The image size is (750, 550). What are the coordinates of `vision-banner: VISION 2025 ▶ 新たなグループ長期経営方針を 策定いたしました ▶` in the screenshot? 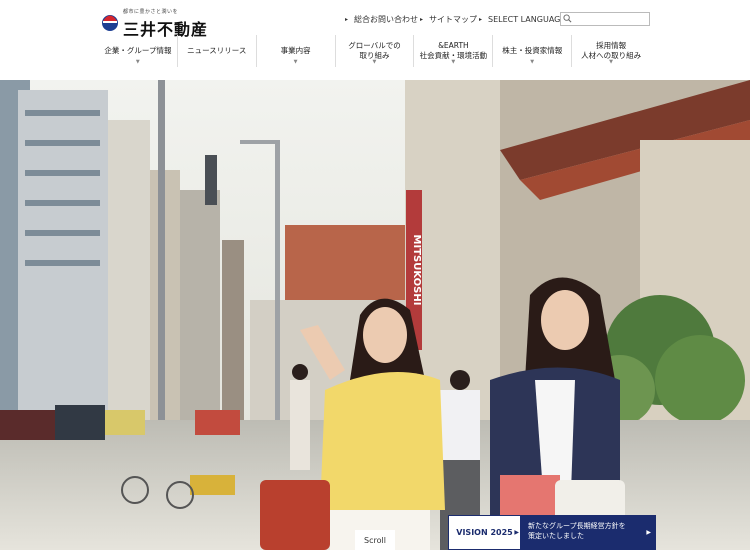 It's located at (552, 532).